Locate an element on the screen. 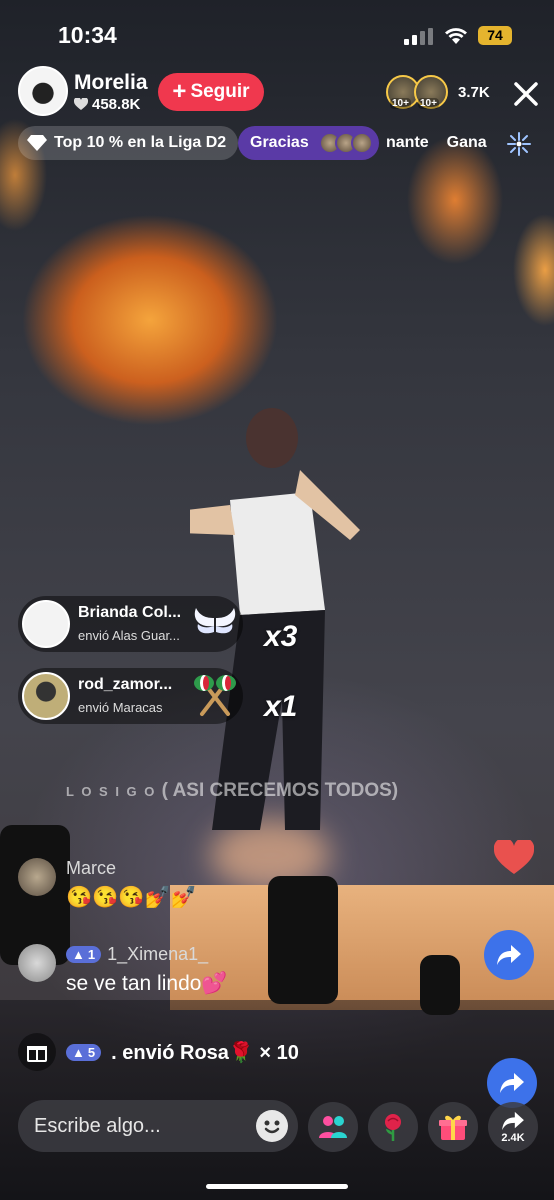 This screenshot has height=1200, width=554. close-icon is located at coordinates (526, 94).